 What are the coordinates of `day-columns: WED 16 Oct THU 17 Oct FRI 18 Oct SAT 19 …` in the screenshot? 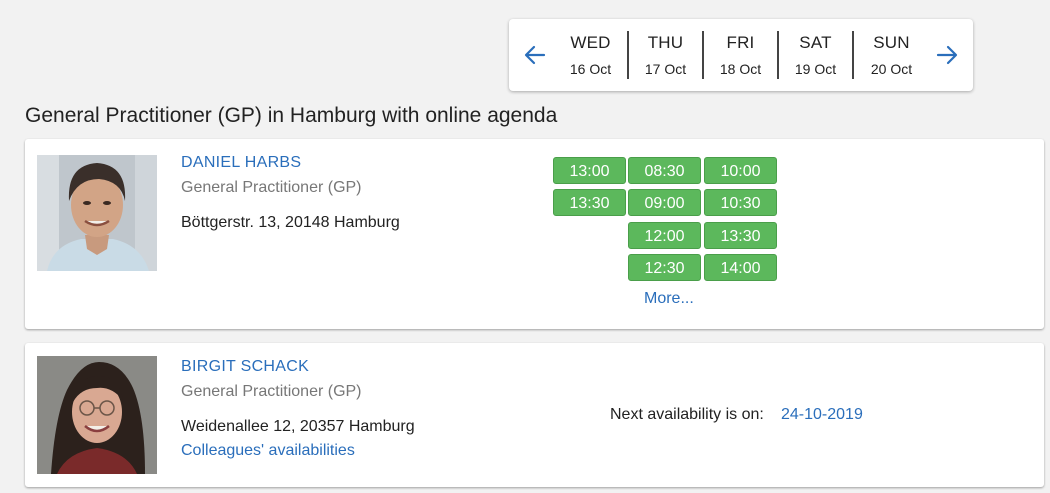 It's located at (742, 55).